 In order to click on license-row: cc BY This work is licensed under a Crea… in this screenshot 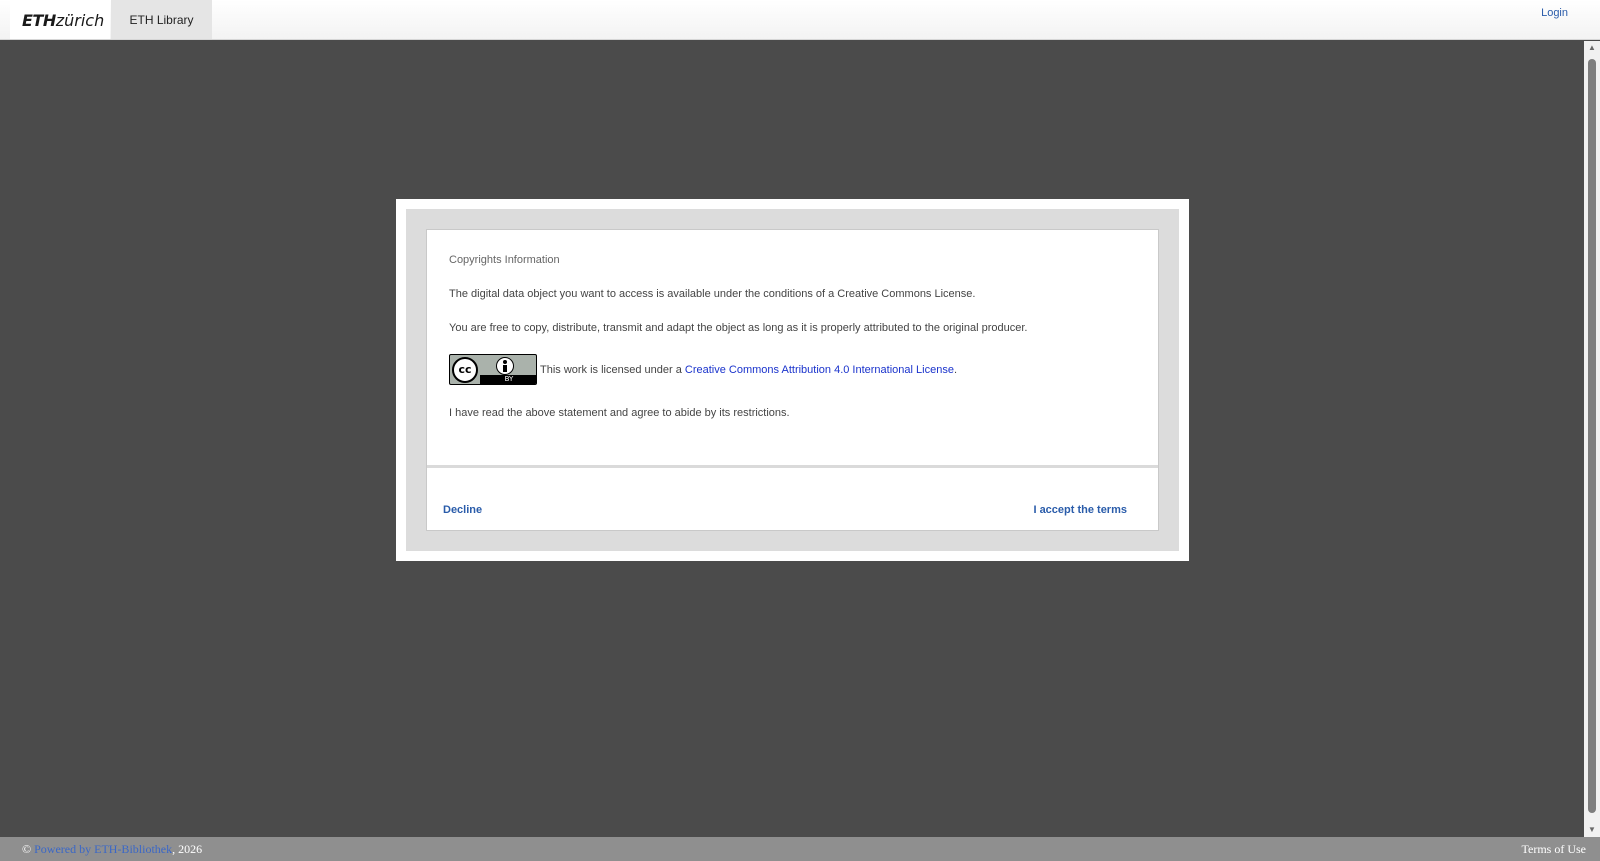, I will do `click(792, 369)`.